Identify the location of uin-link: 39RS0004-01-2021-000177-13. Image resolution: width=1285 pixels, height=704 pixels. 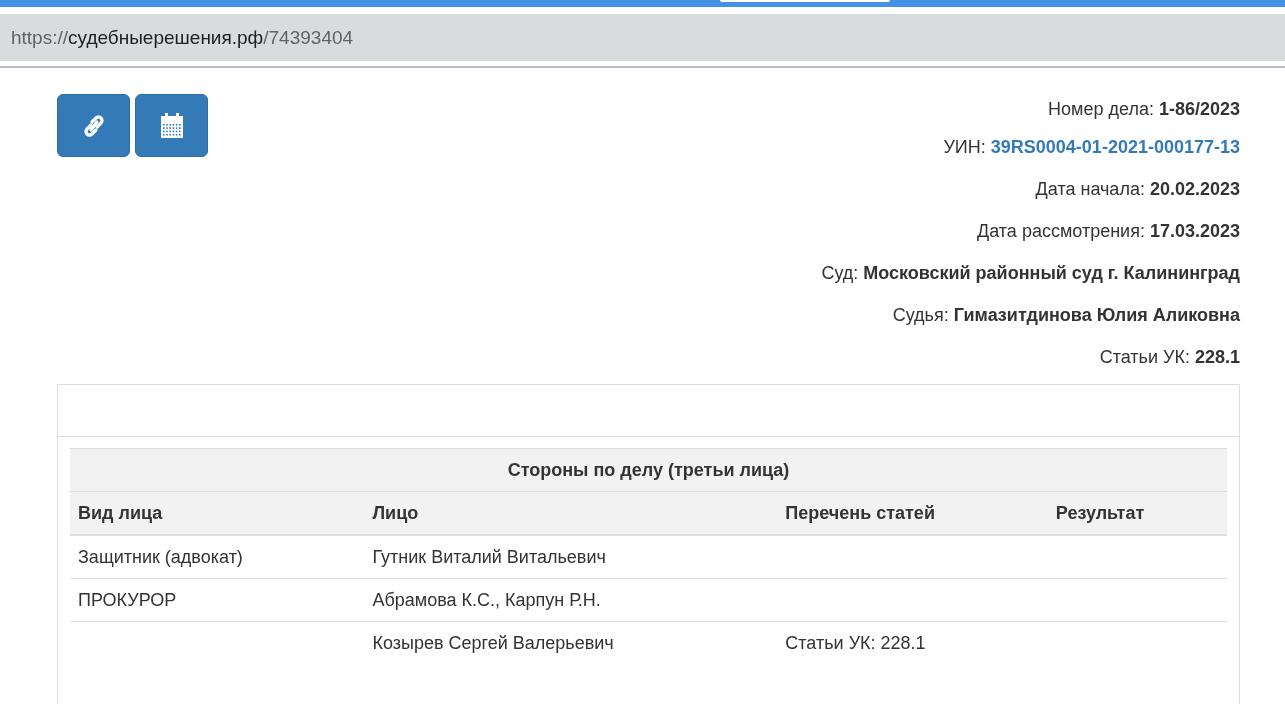
(1115, 147).